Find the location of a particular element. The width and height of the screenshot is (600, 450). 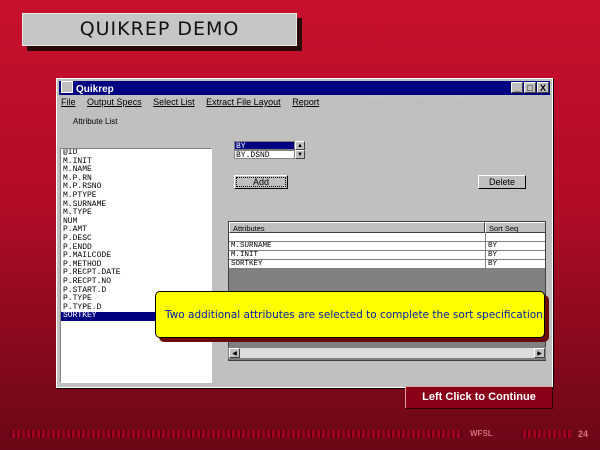

maximize-button: □ is located at coordinates (530, 87).